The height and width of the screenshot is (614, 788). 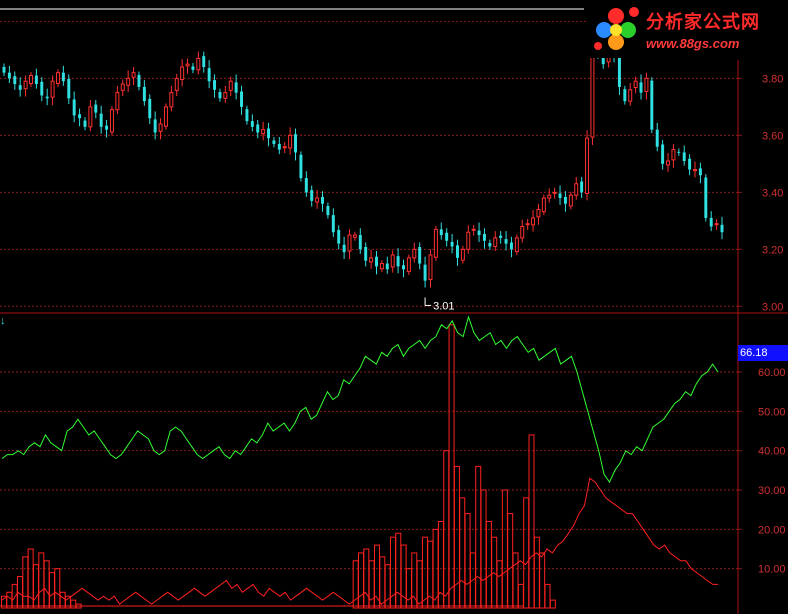 I want to click on price-tick-label: 3.40, so click(x=772, y=193).